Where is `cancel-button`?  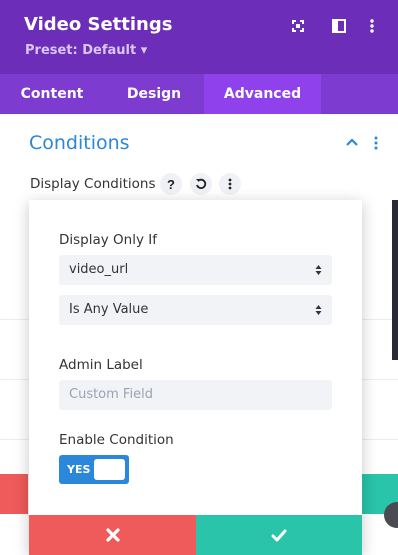 cancel-button is located at coordinates (112, 535).